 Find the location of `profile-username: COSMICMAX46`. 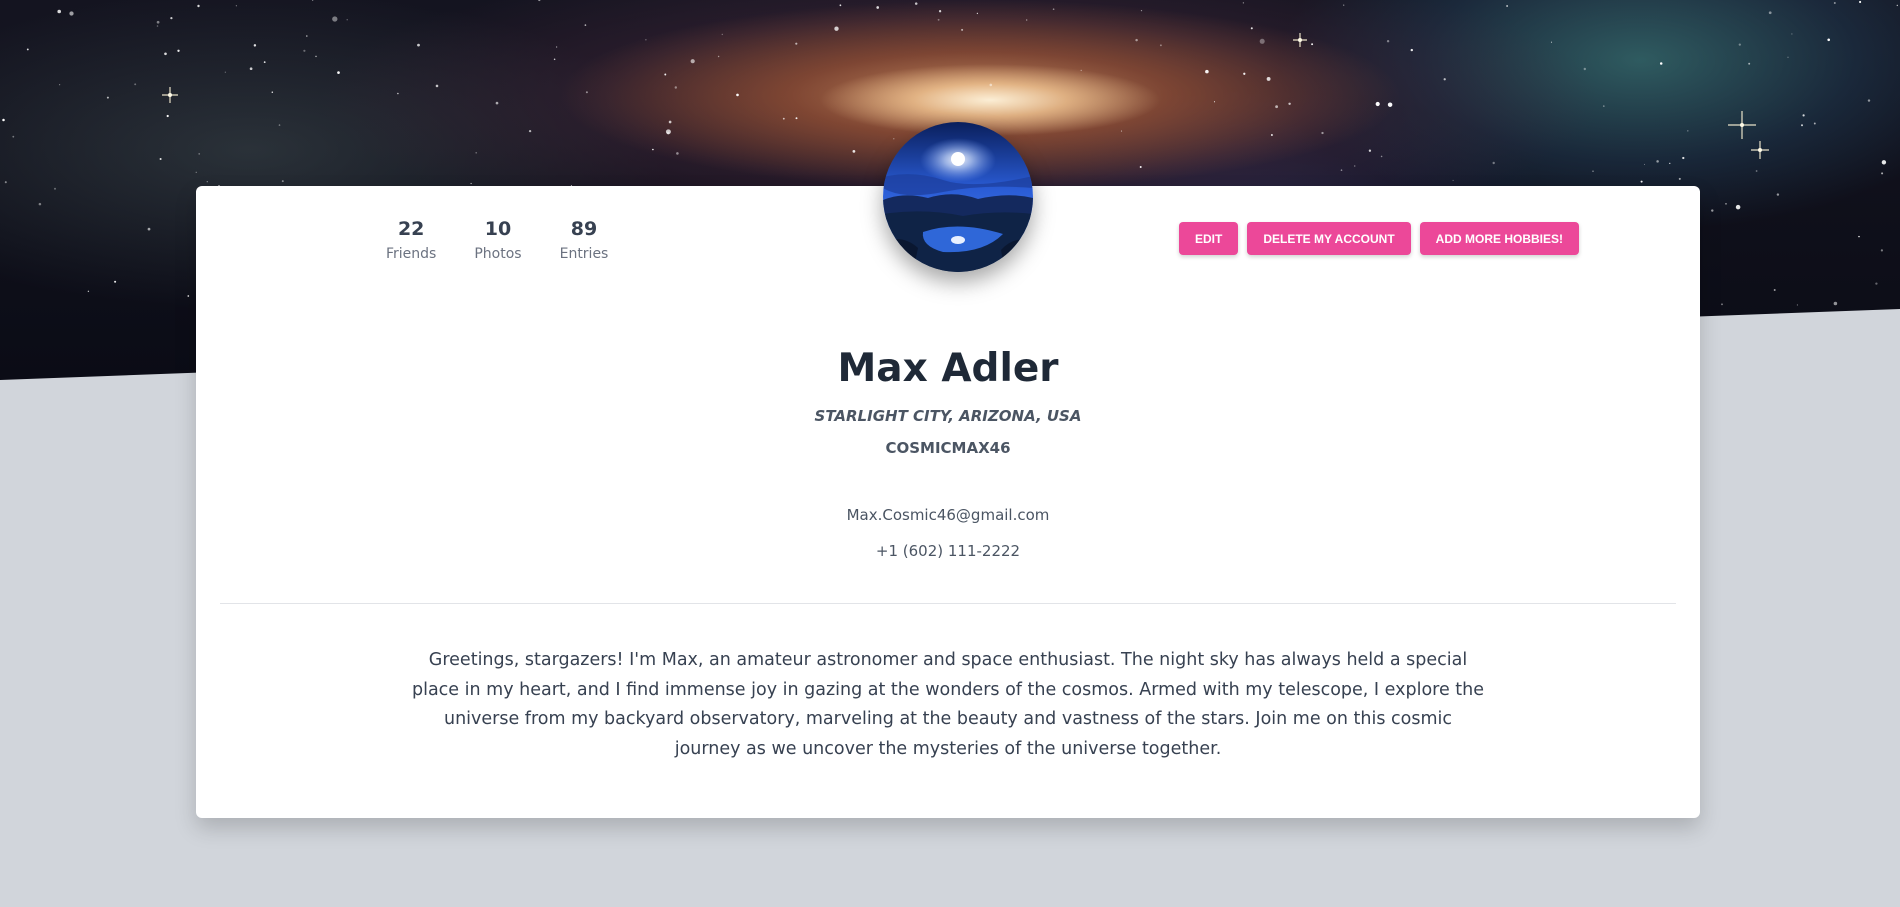

profile-username: COSMICMAX46 is located at coordinates (948, 448).